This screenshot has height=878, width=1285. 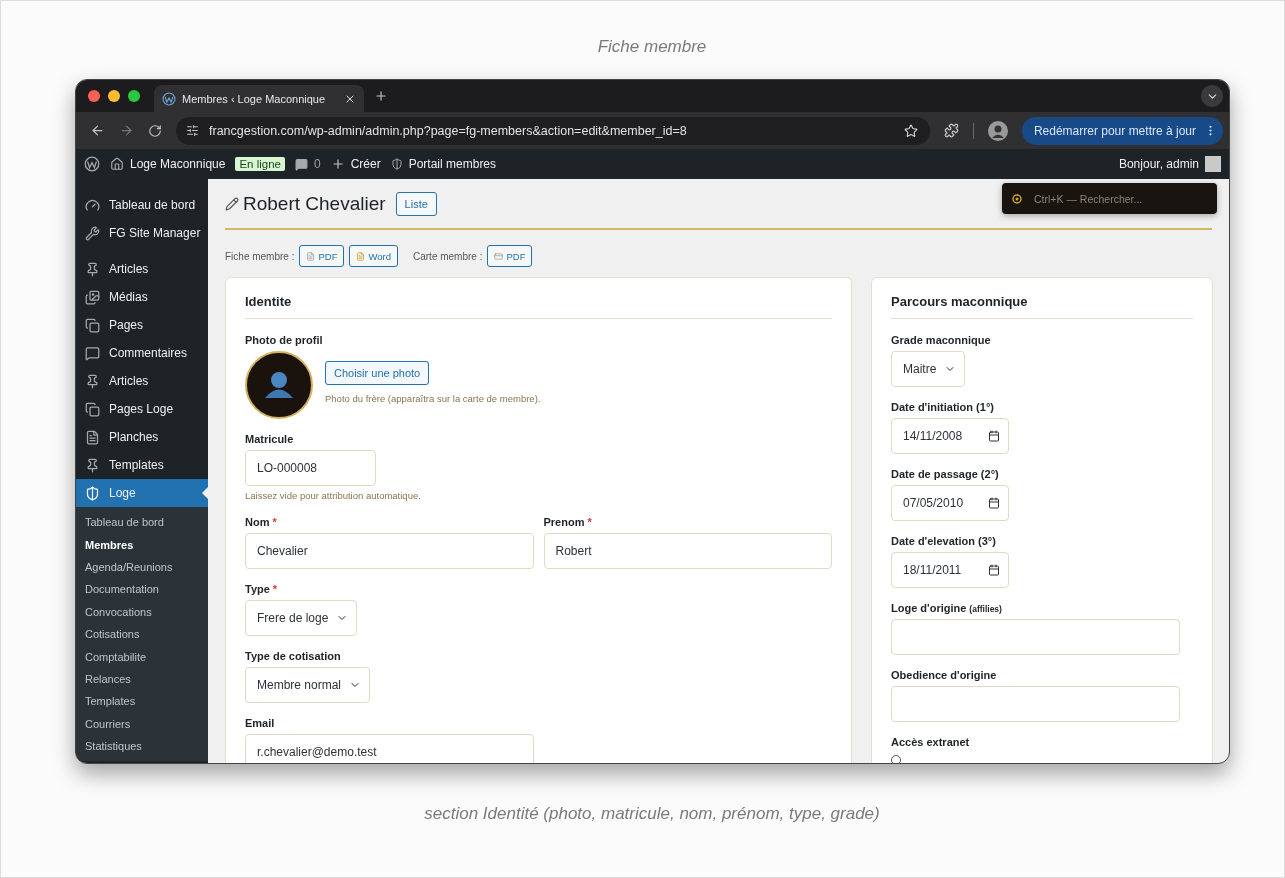 What do you see at coordinates (260, 164) in the screenshot?
I see `status-badge: En ligne` at bounding box center [260, 164].